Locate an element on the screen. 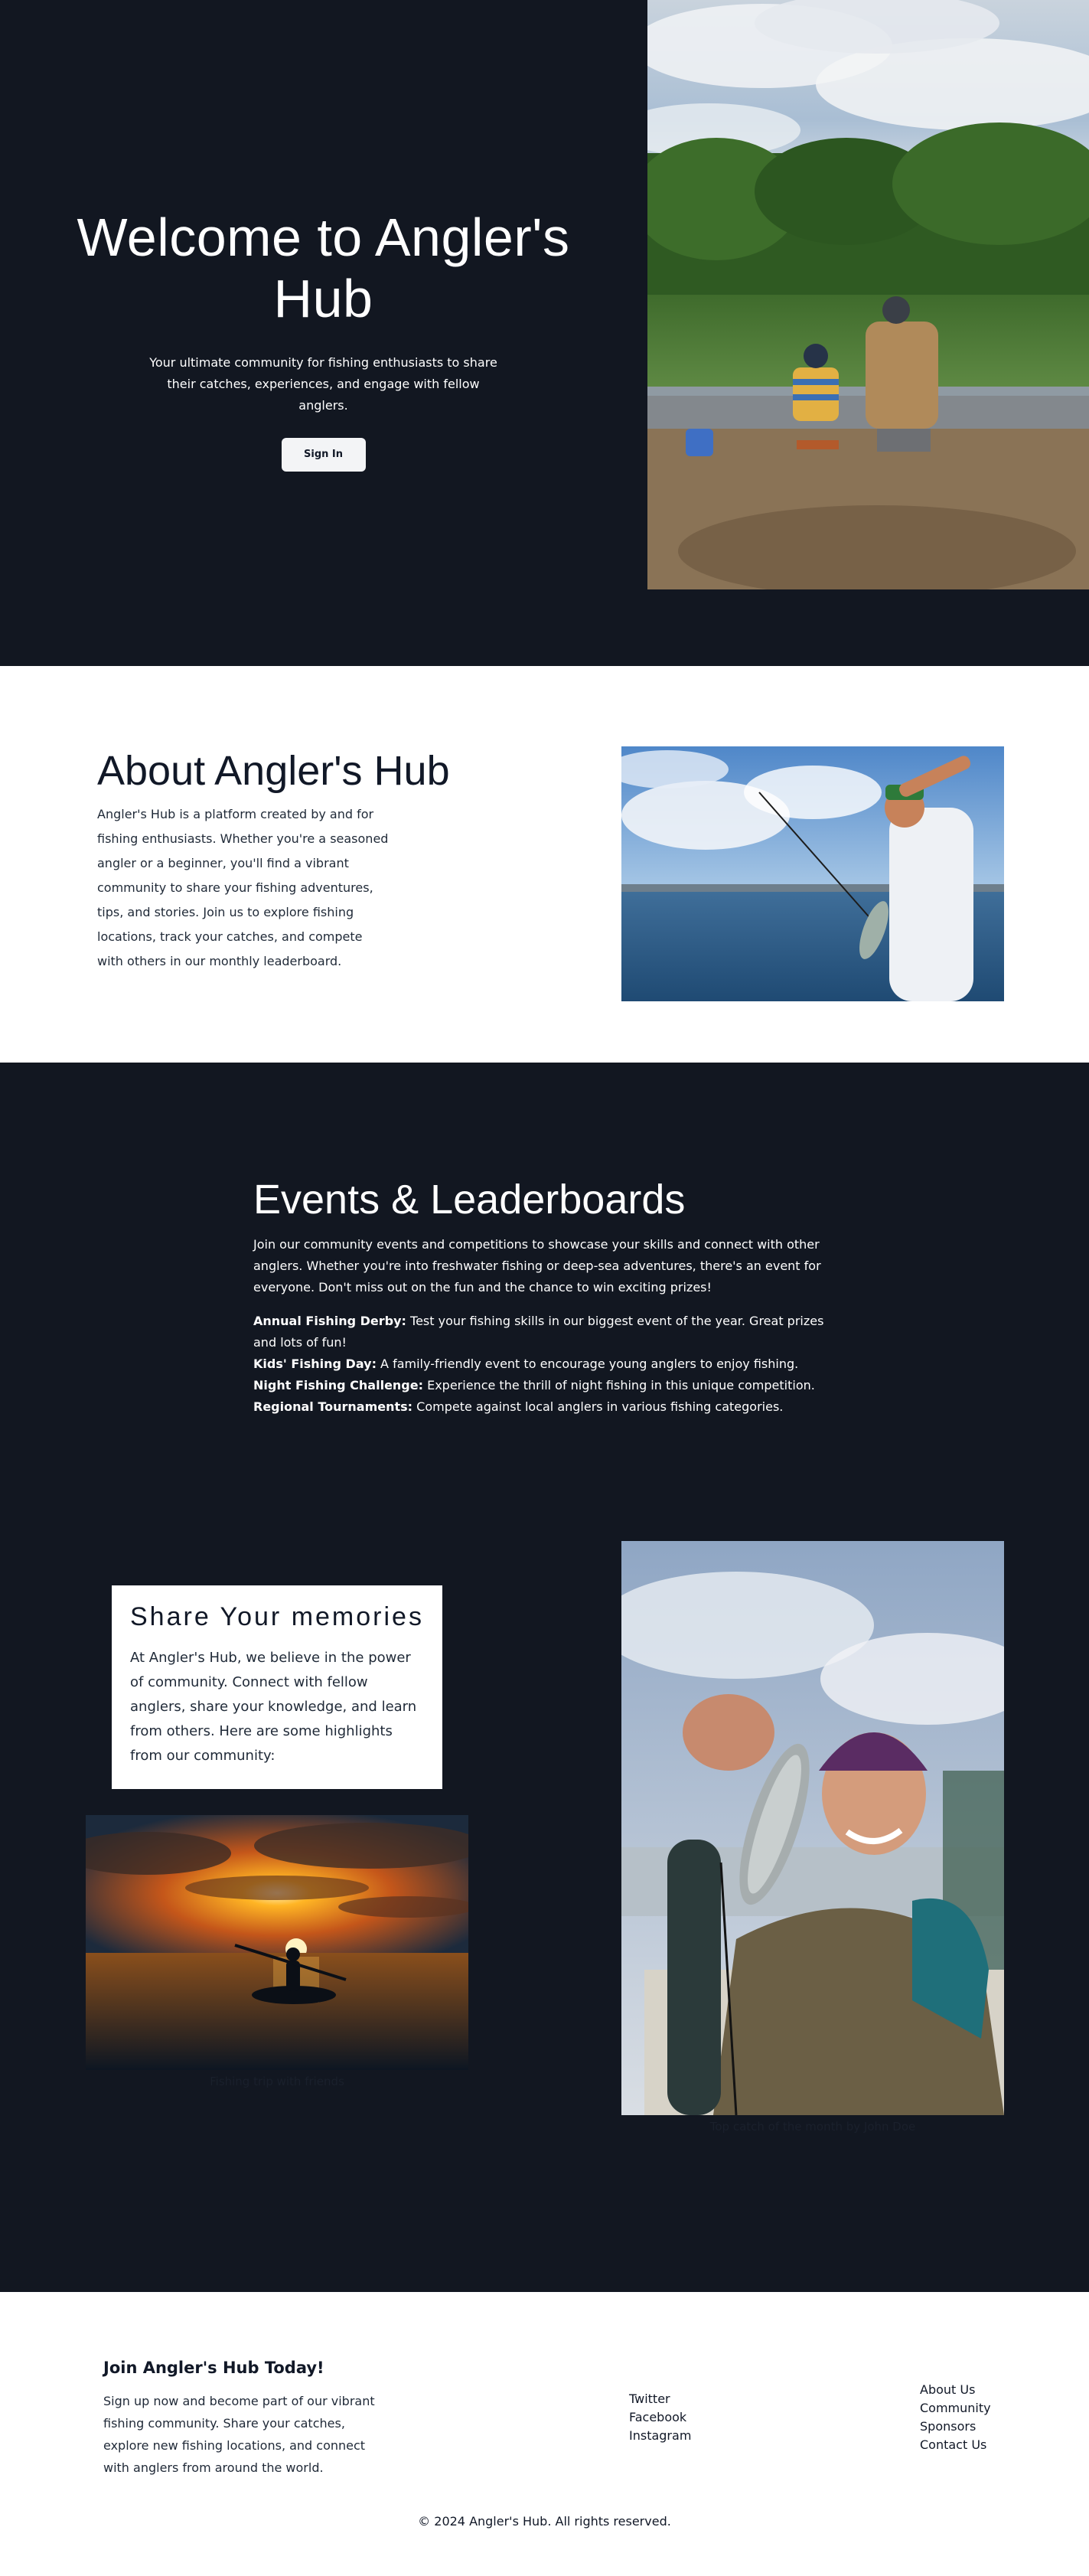 The width and height of the screenshot is (1089, 2576). hero-photo-lake-fishing is located at coordinates (868, 294).